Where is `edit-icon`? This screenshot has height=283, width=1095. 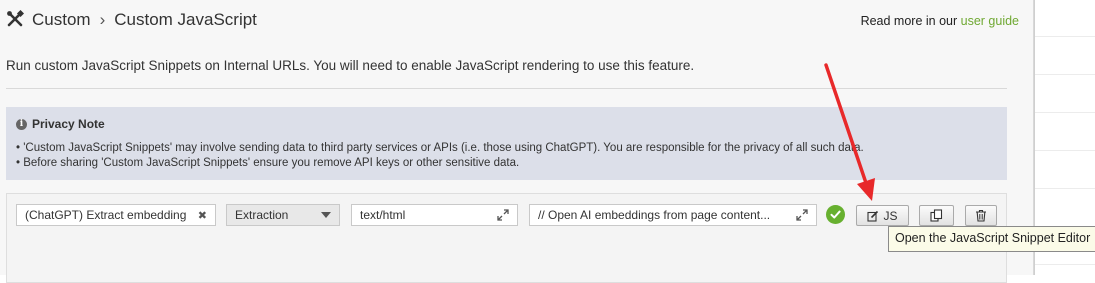
edit-icon is located at coordinates (873, 216).